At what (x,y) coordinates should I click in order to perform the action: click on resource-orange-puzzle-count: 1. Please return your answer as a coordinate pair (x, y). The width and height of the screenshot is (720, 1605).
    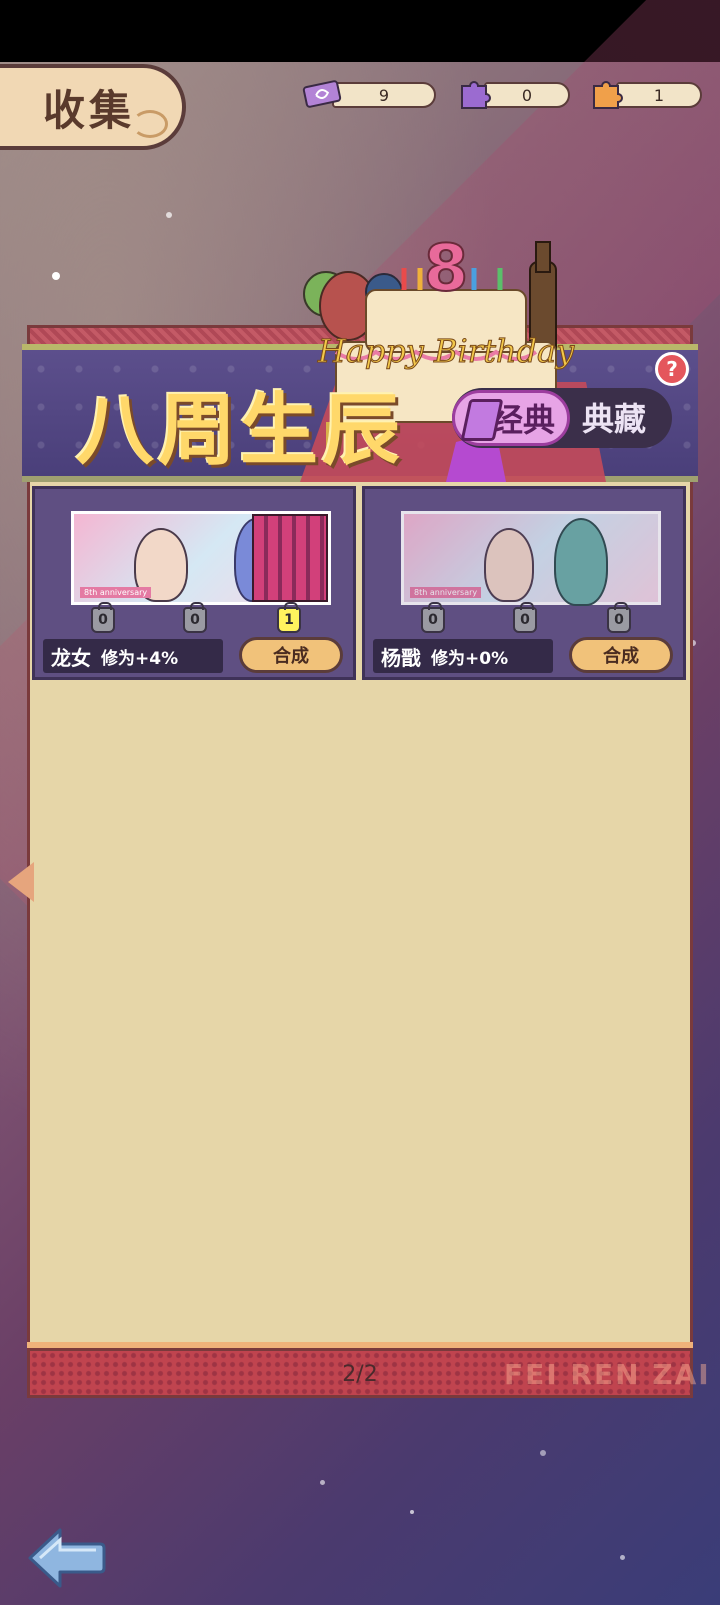
    Looking at the image, I should click on (659, 95).